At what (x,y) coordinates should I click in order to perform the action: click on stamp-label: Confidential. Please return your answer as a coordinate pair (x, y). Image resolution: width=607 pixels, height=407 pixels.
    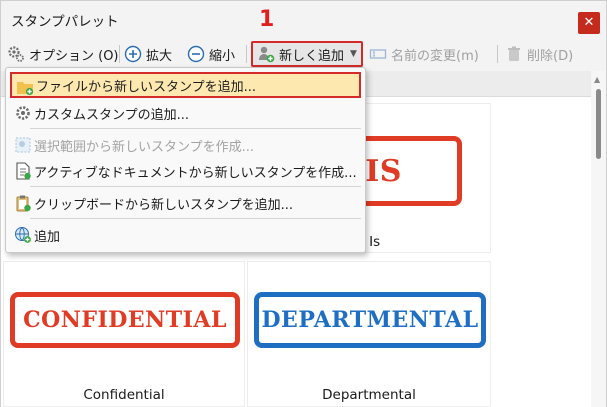
    Looking at the image, I should click on (124, 395).